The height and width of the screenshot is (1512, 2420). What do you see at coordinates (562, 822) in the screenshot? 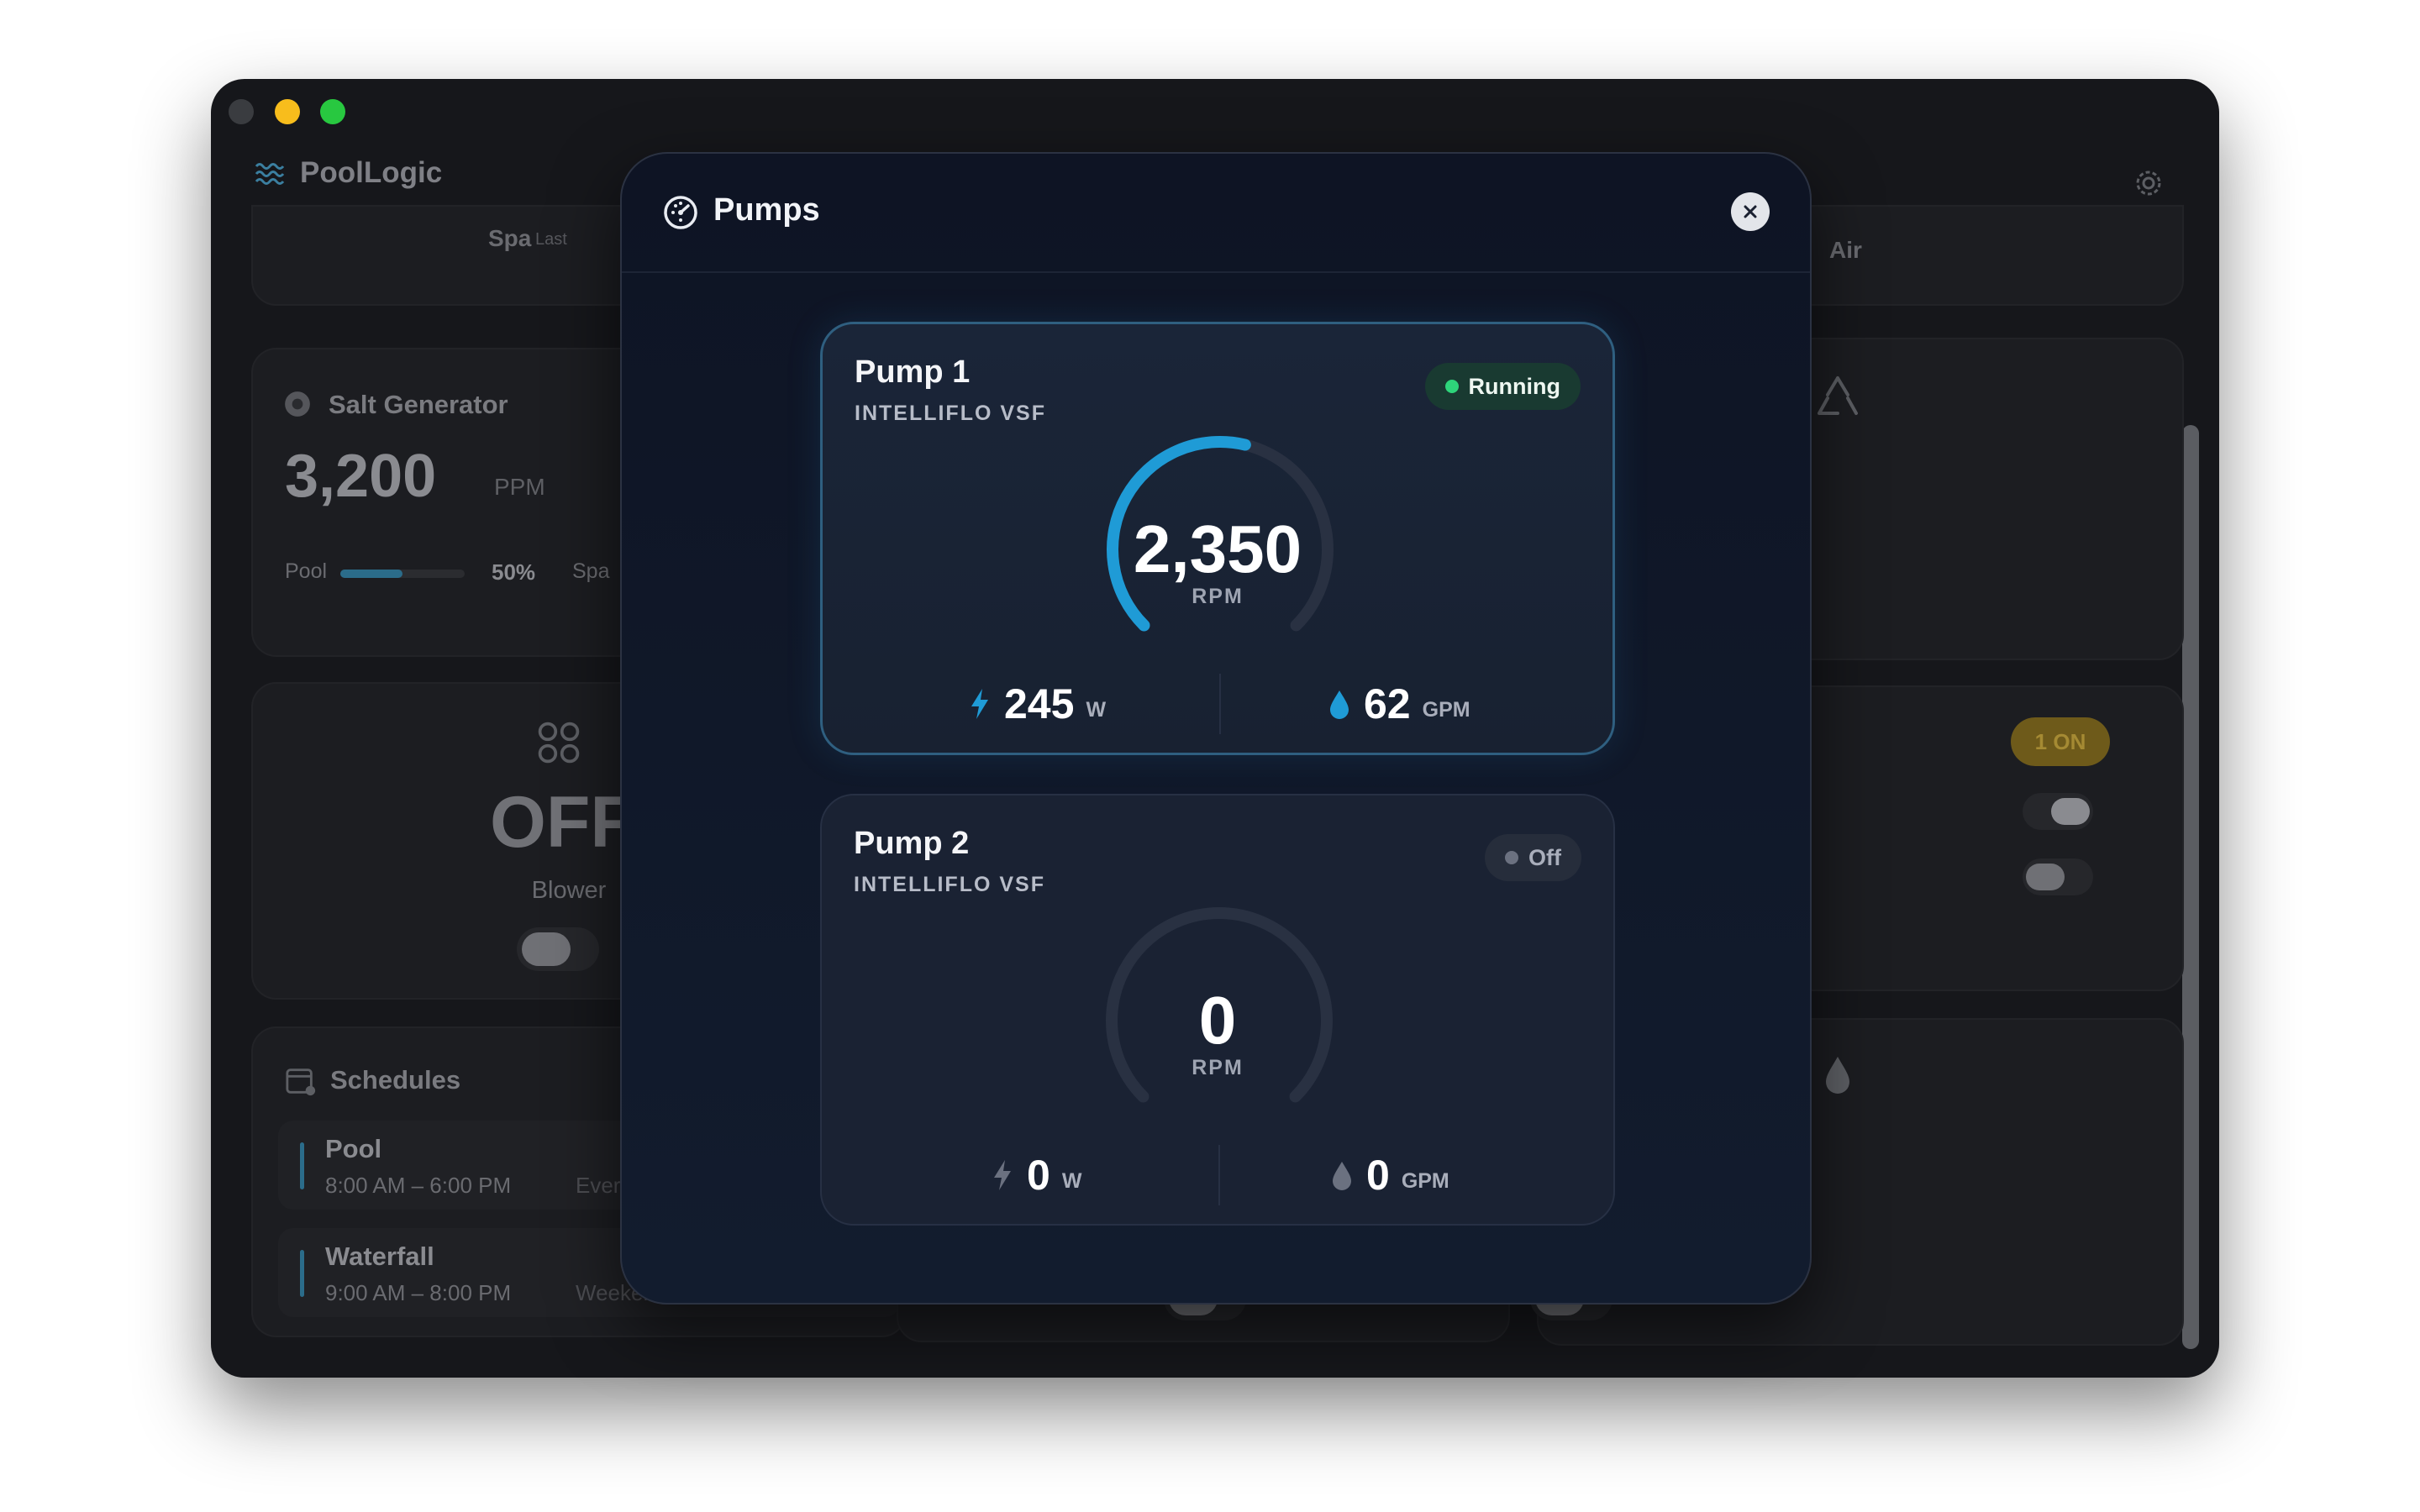
I see `blower-state: OFF` at bounding box center [562, 822].